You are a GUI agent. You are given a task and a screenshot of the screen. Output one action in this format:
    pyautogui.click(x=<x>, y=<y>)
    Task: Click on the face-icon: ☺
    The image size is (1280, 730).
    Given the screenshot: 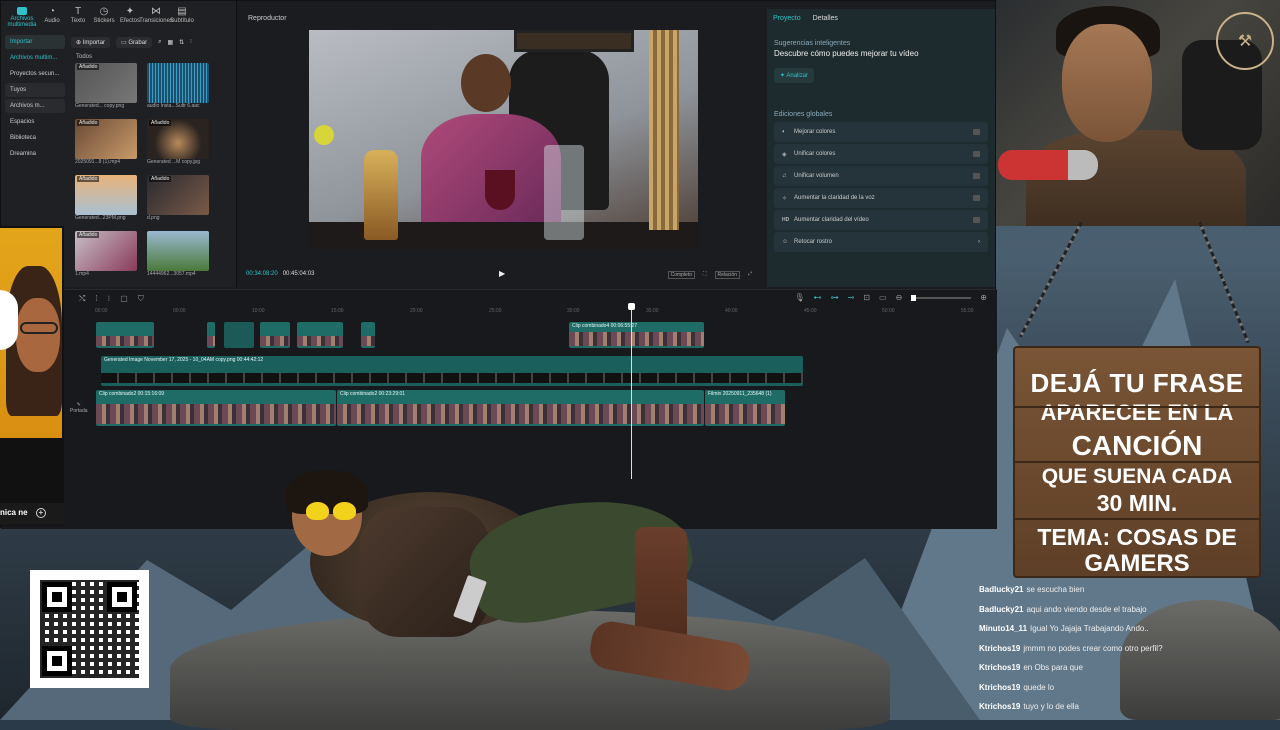 What is the action you would take?
    pyautogui.click(x=785, y=242)
    